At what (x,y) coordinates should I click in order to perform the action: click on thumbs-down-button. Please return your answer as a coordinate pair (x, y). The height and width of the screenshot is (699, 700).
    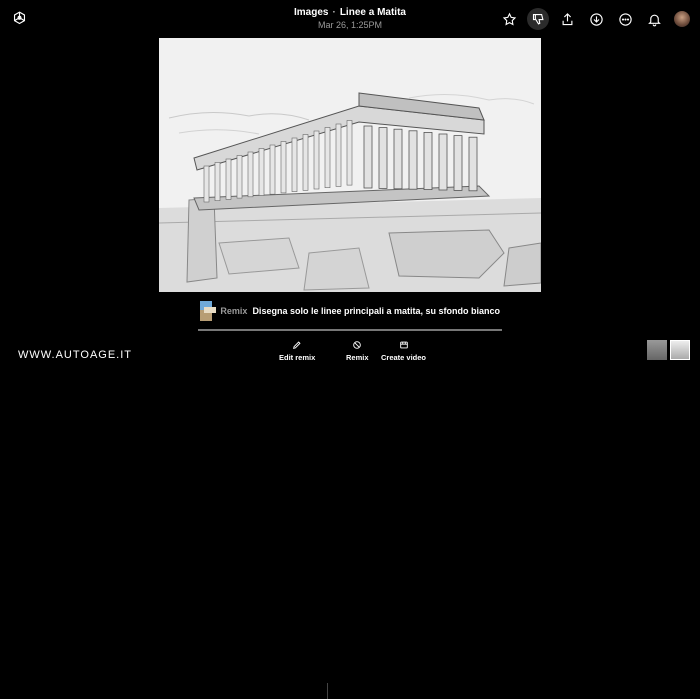
    Looking at the image, I should click on (538, 19).